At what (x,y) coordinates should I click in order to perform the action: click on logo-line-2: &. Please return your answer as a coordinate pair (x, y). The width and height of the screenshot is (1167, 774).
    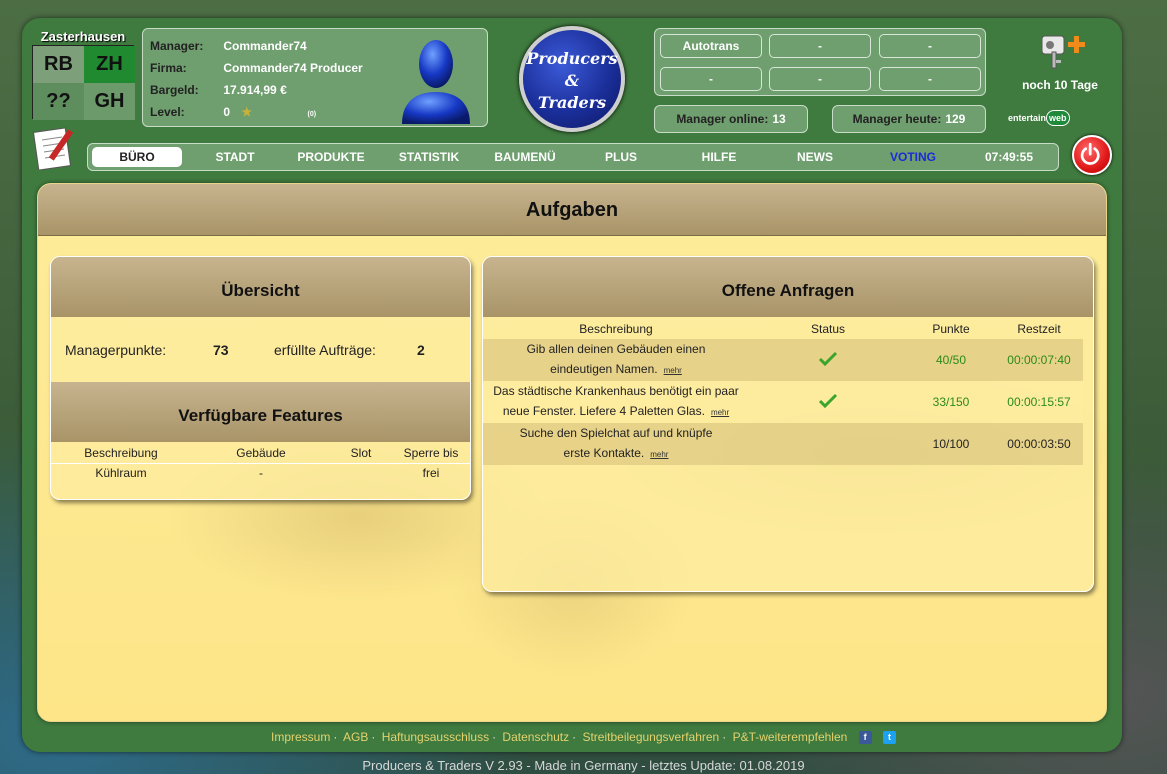
    Looking at the image, I should click on (572, 80).